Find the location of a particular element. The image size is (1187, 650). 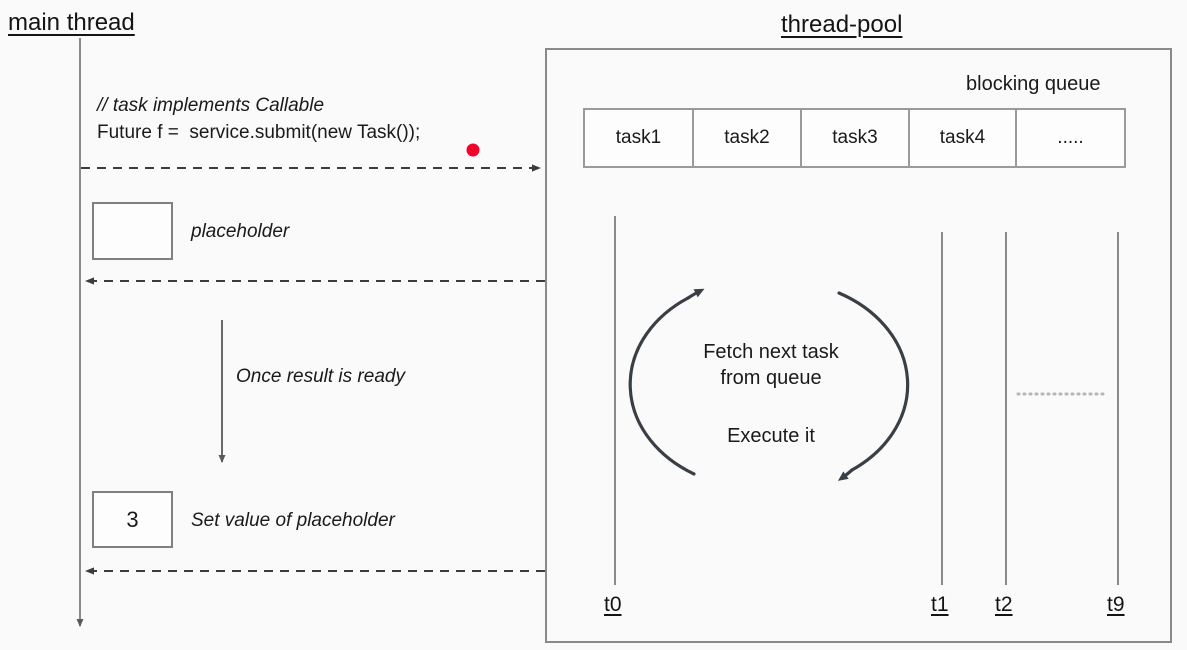

thread-label-t2: t2 is located at coordinates (1004, 604).